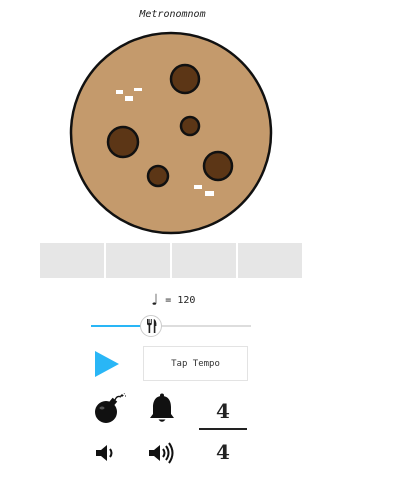 Image resolution: width=400 pixels, height=478 pixels. I want to click on tempo-readout: ♩ = 120, so click(172, 299).